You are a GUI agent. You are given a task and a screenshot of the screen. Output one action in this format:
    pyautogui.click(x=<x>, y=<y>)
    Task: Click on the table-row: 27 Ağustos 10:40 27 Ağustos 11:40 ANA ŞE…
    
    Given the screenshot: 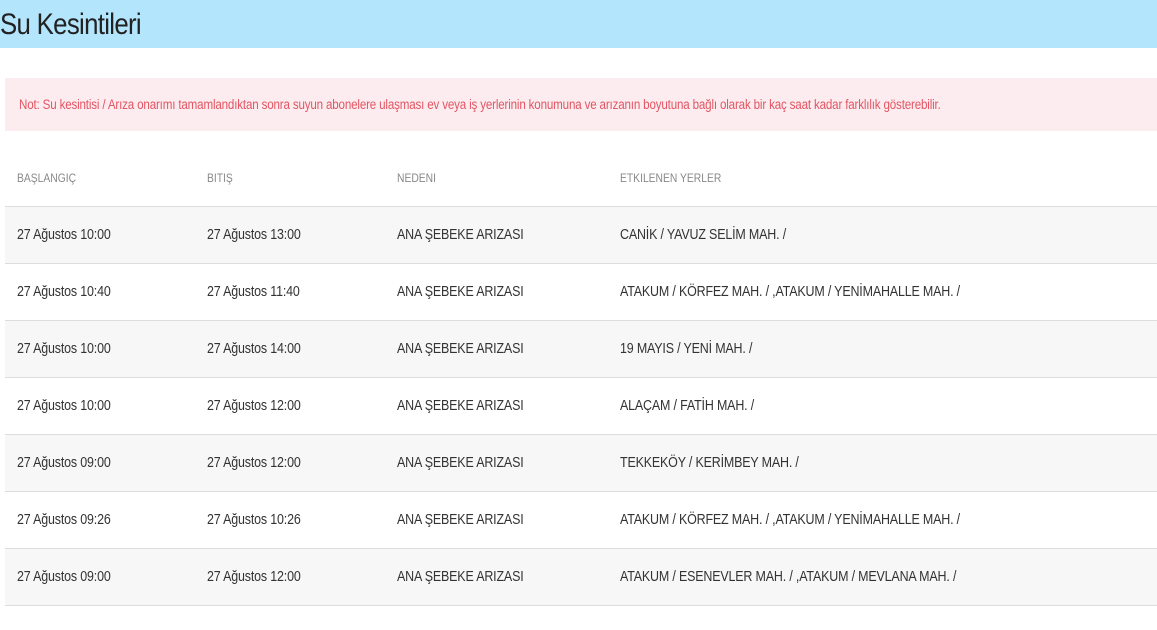 What is the action you would take?
    pyautogui.click(x=581, y=292)
    